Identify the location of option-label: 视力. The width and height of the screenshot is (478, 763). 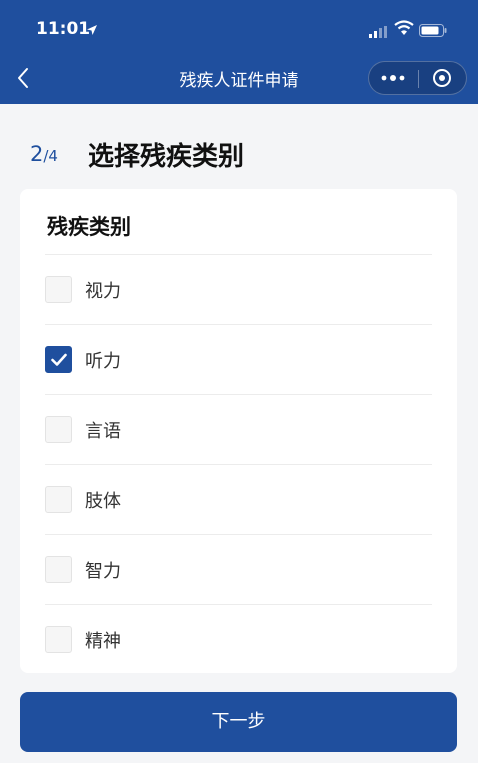
(103, 291).